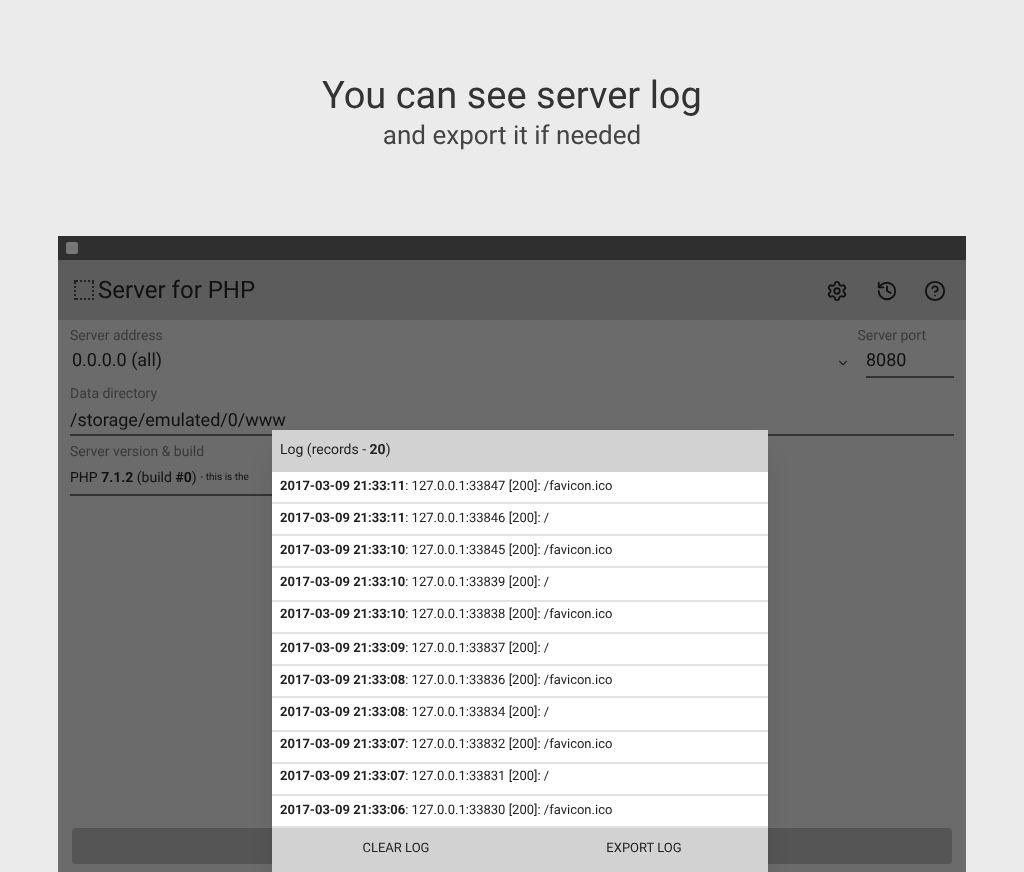 The width and height of the screenshot is (1024, 872). I want to click on address-dropdown: 0.0.0.0 (all), so click(468, 363).